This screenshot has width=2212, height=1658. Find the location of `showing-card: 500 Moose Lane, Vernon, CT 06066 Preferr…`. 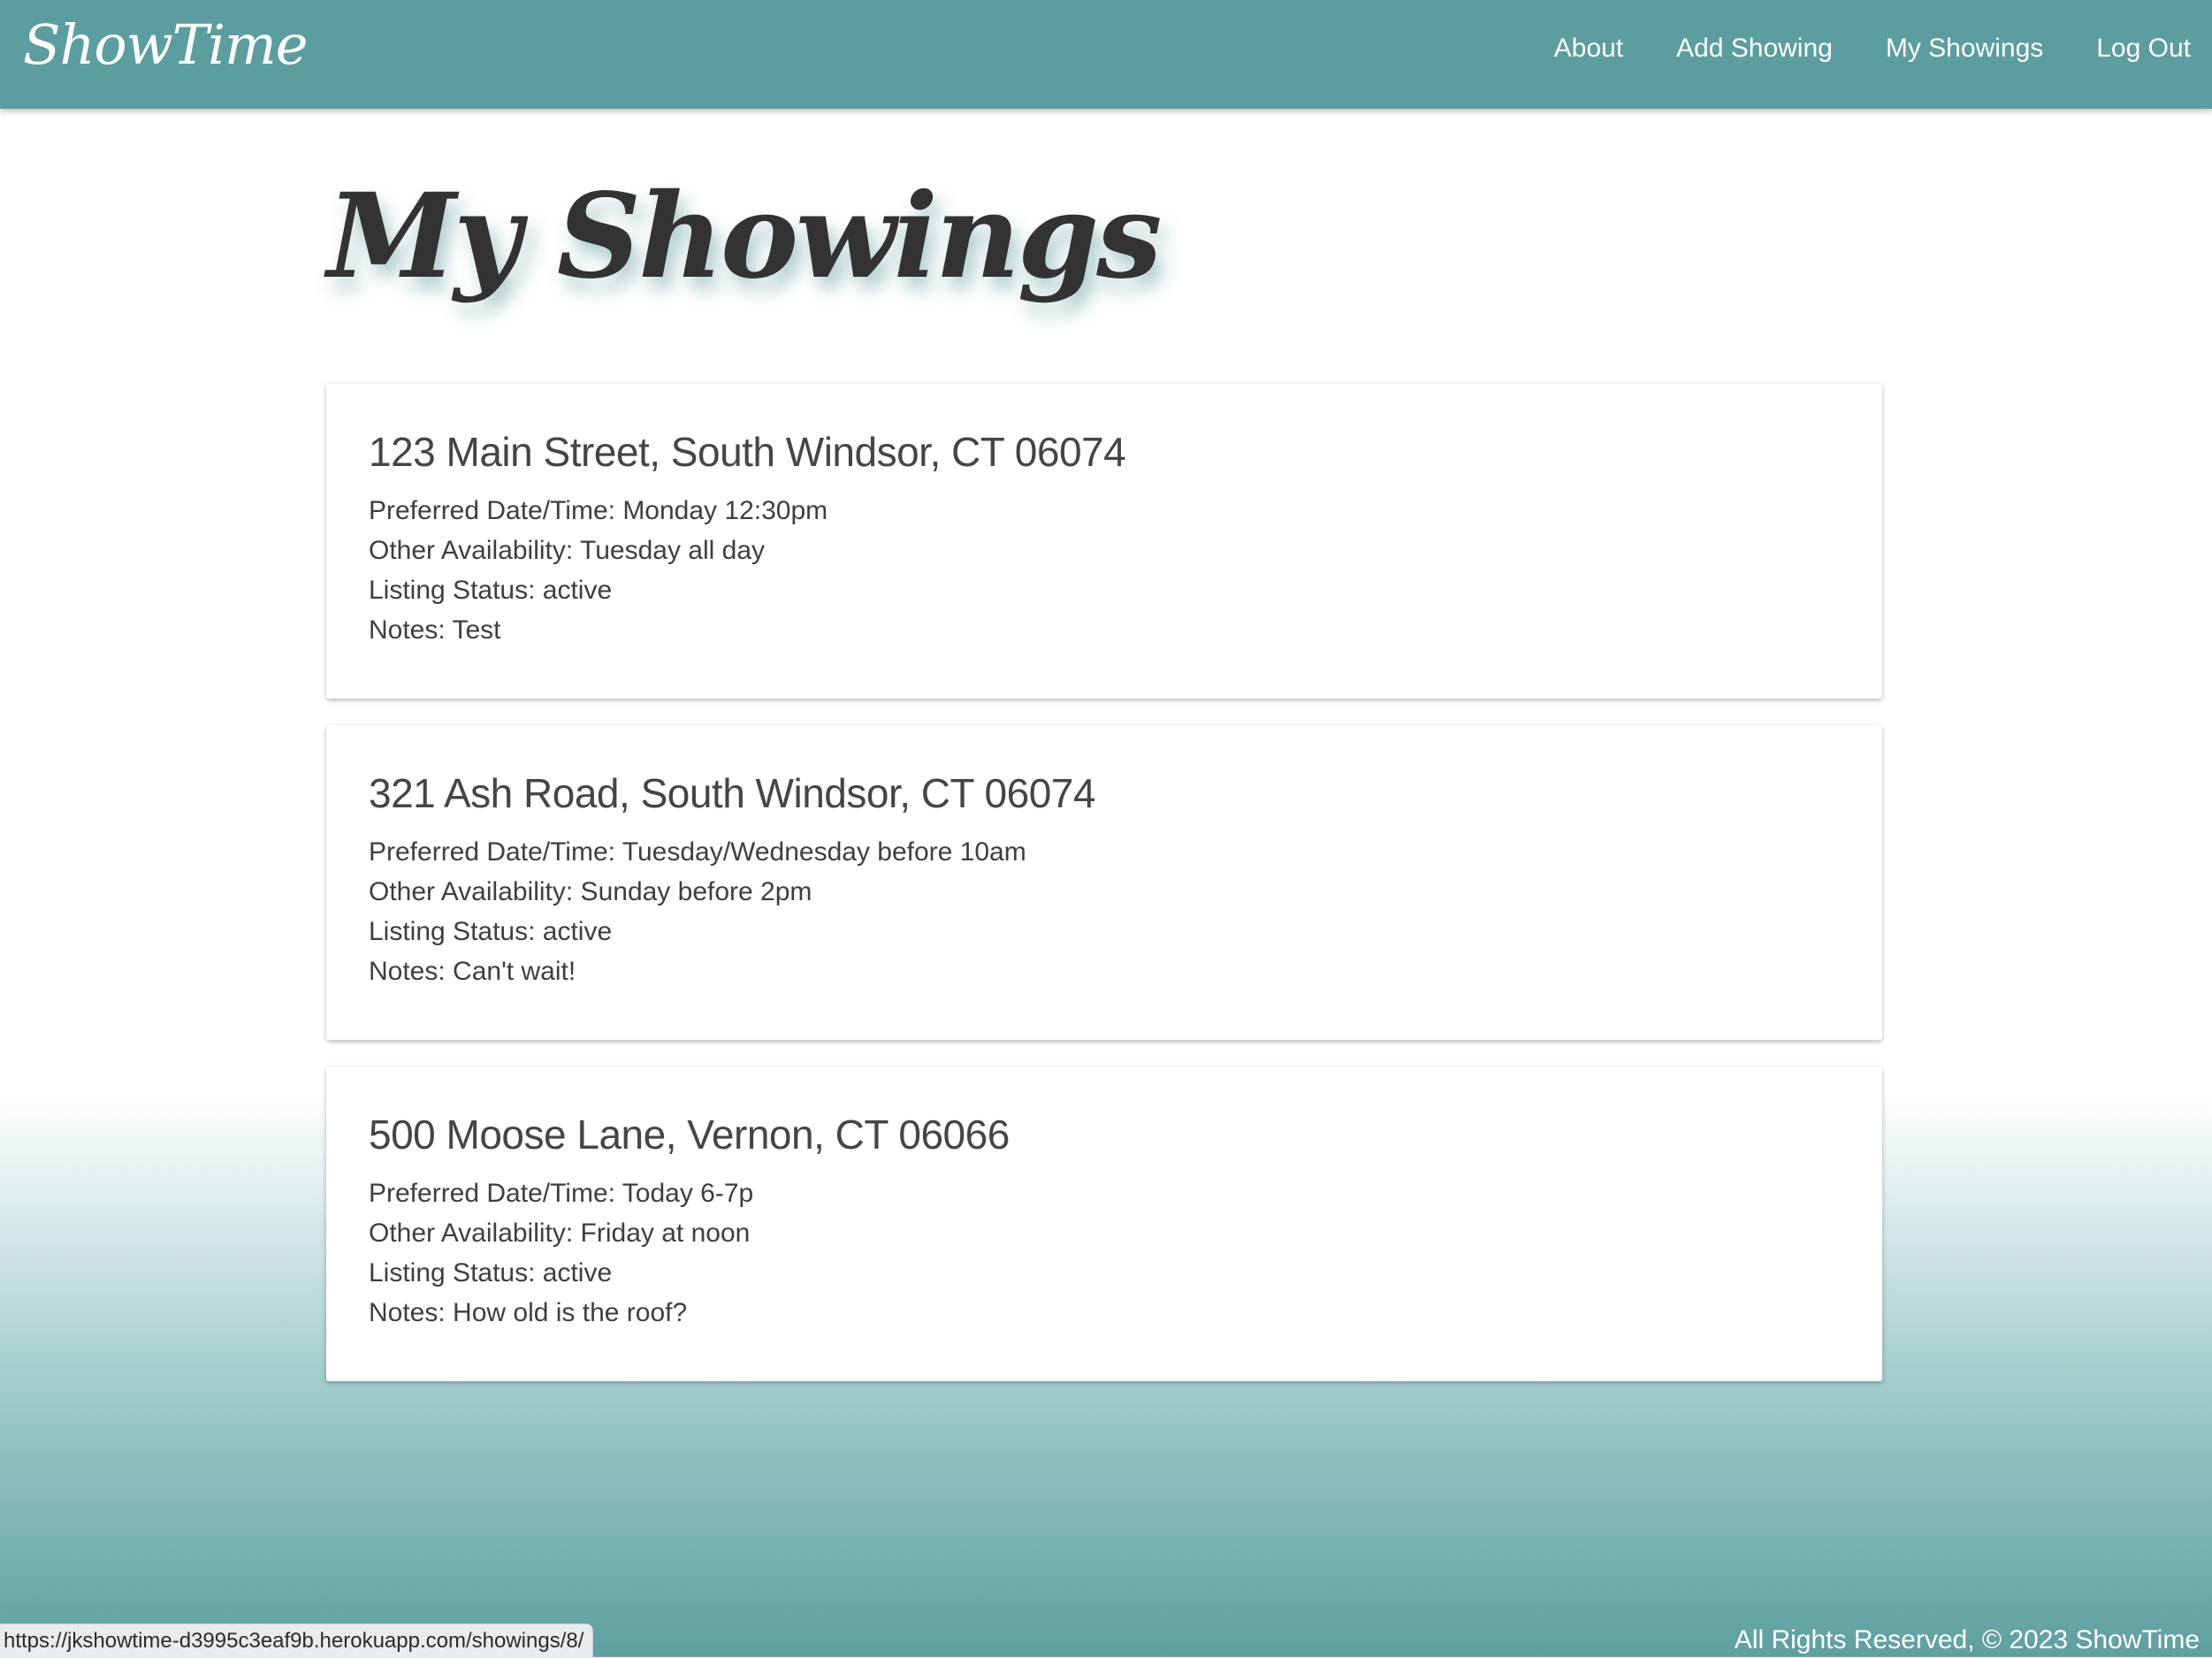

showing-card: 500 Moose Lane, Vernon, CT 06066 Preferr… is located at coordinates (1104, 1223).